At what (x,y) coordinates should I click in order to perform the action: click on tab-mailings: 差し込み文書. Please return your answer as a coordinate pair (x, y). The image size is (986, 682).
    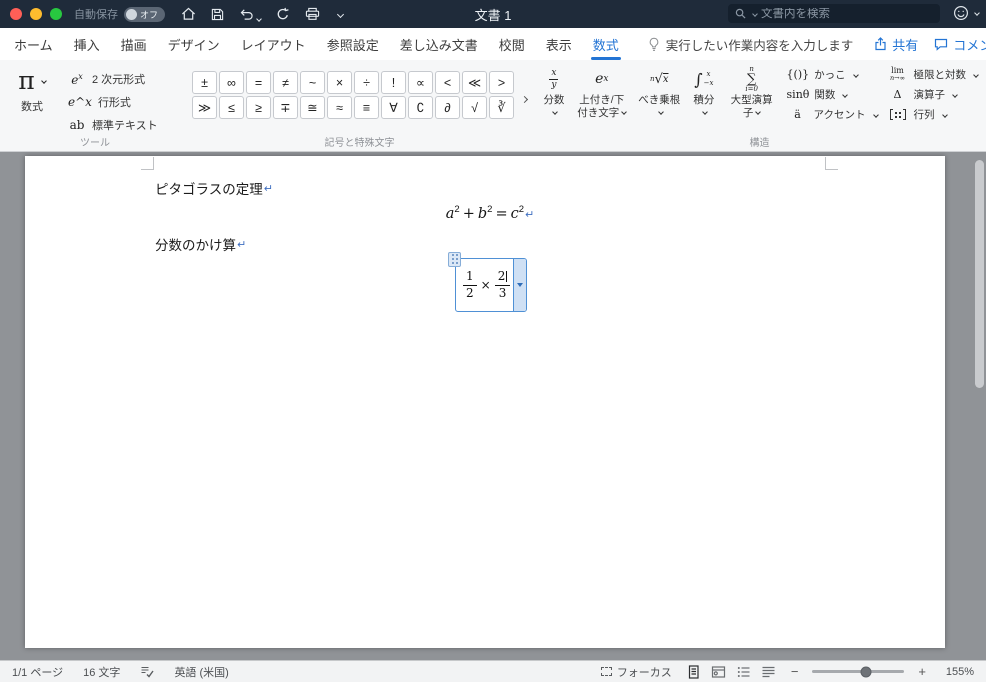
    Looking at the image, I should click on (439, 44).